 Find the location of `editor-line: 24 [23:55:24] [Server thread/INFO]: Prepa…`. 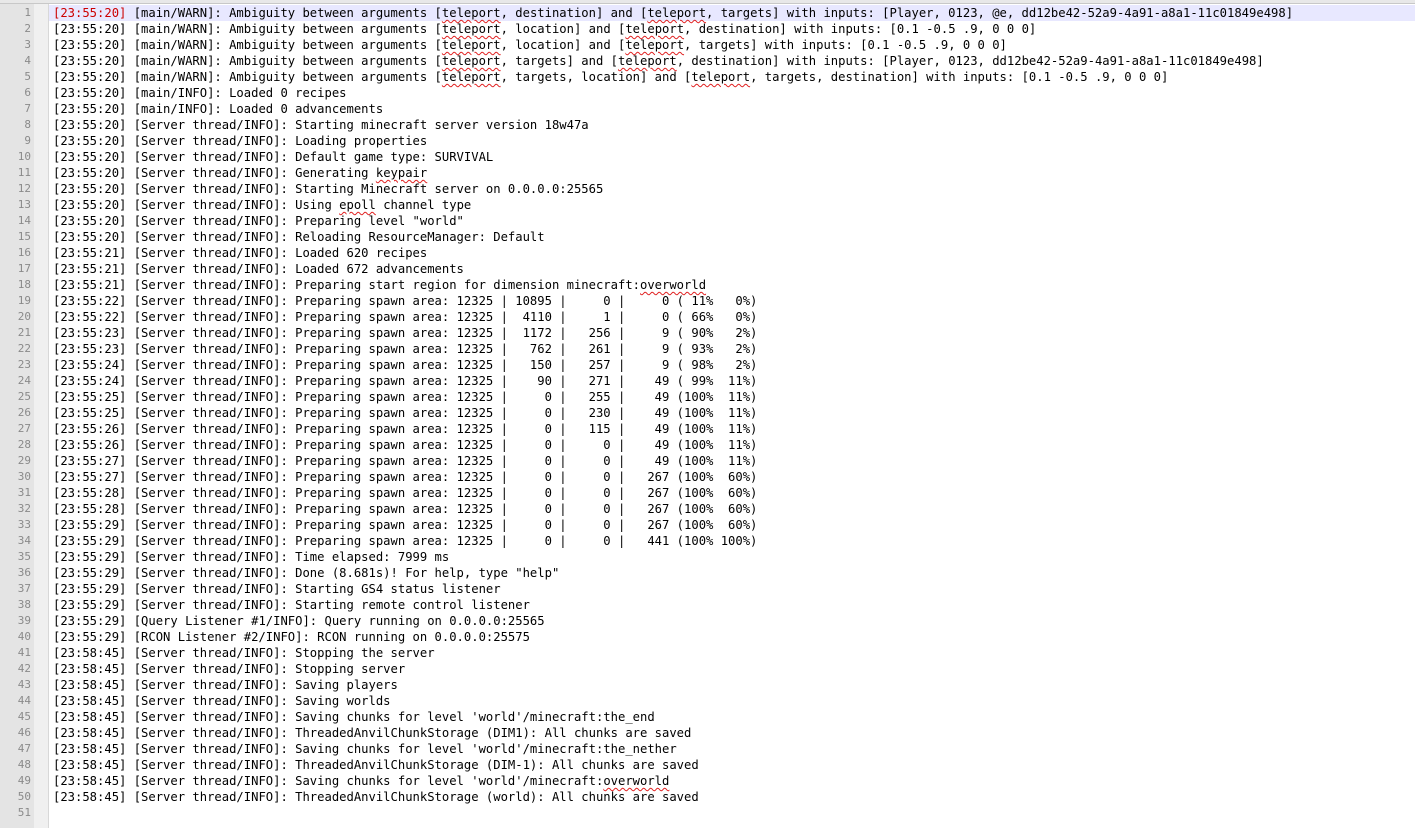

editor-line: 24 [23:55:24] [Server thread/INFO]: Prepa… is located at coordinates (707, 381).